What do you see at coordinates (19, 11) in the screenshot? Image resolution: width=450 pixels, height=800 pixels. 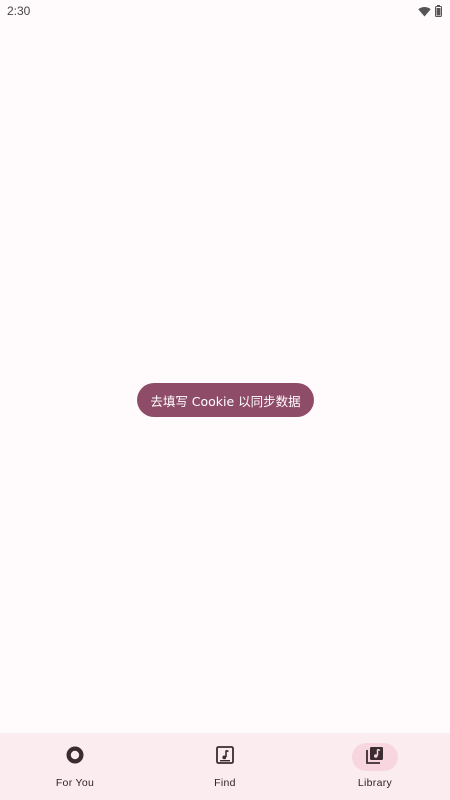 I see `status-time: 2:30` at bounding box center [19, 11].